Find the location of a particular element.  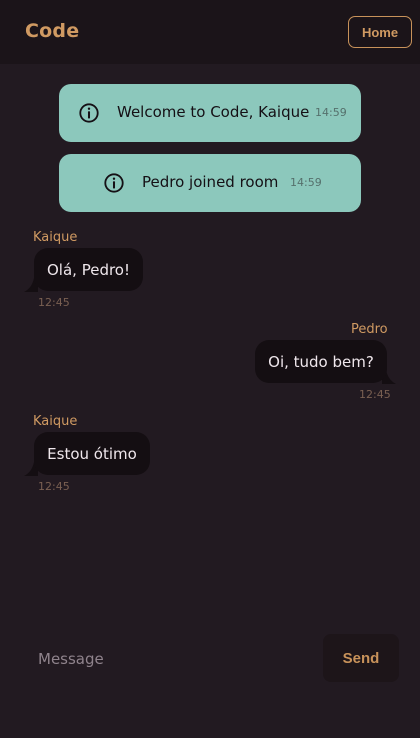

home-button: Home is located at coordinates (380, 32).